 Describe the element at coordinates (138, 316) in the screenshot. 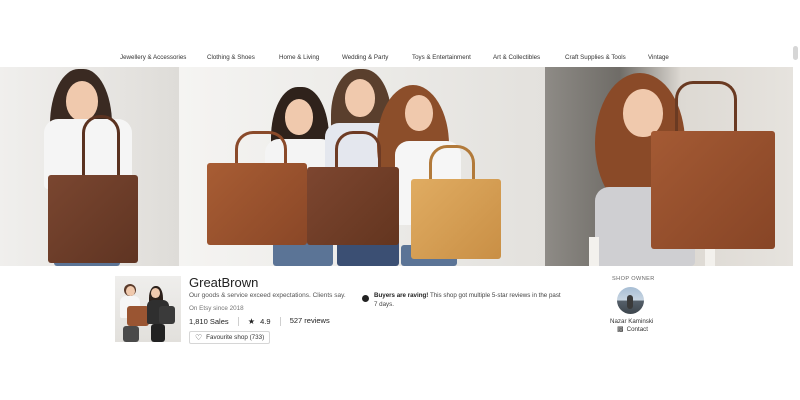

I see `leather-bag` at that location.